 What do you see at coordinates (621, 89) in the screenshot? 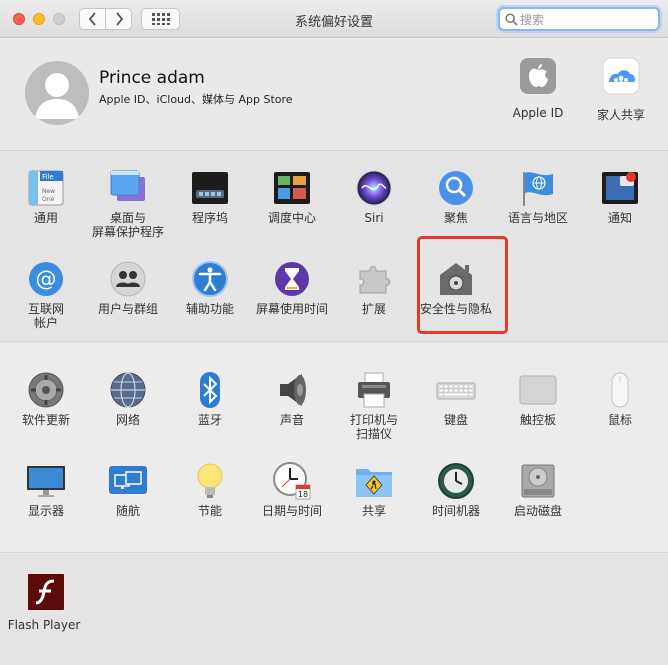
I see `family-sharing-pane: 家人共享` at bounding box center [621, 89].